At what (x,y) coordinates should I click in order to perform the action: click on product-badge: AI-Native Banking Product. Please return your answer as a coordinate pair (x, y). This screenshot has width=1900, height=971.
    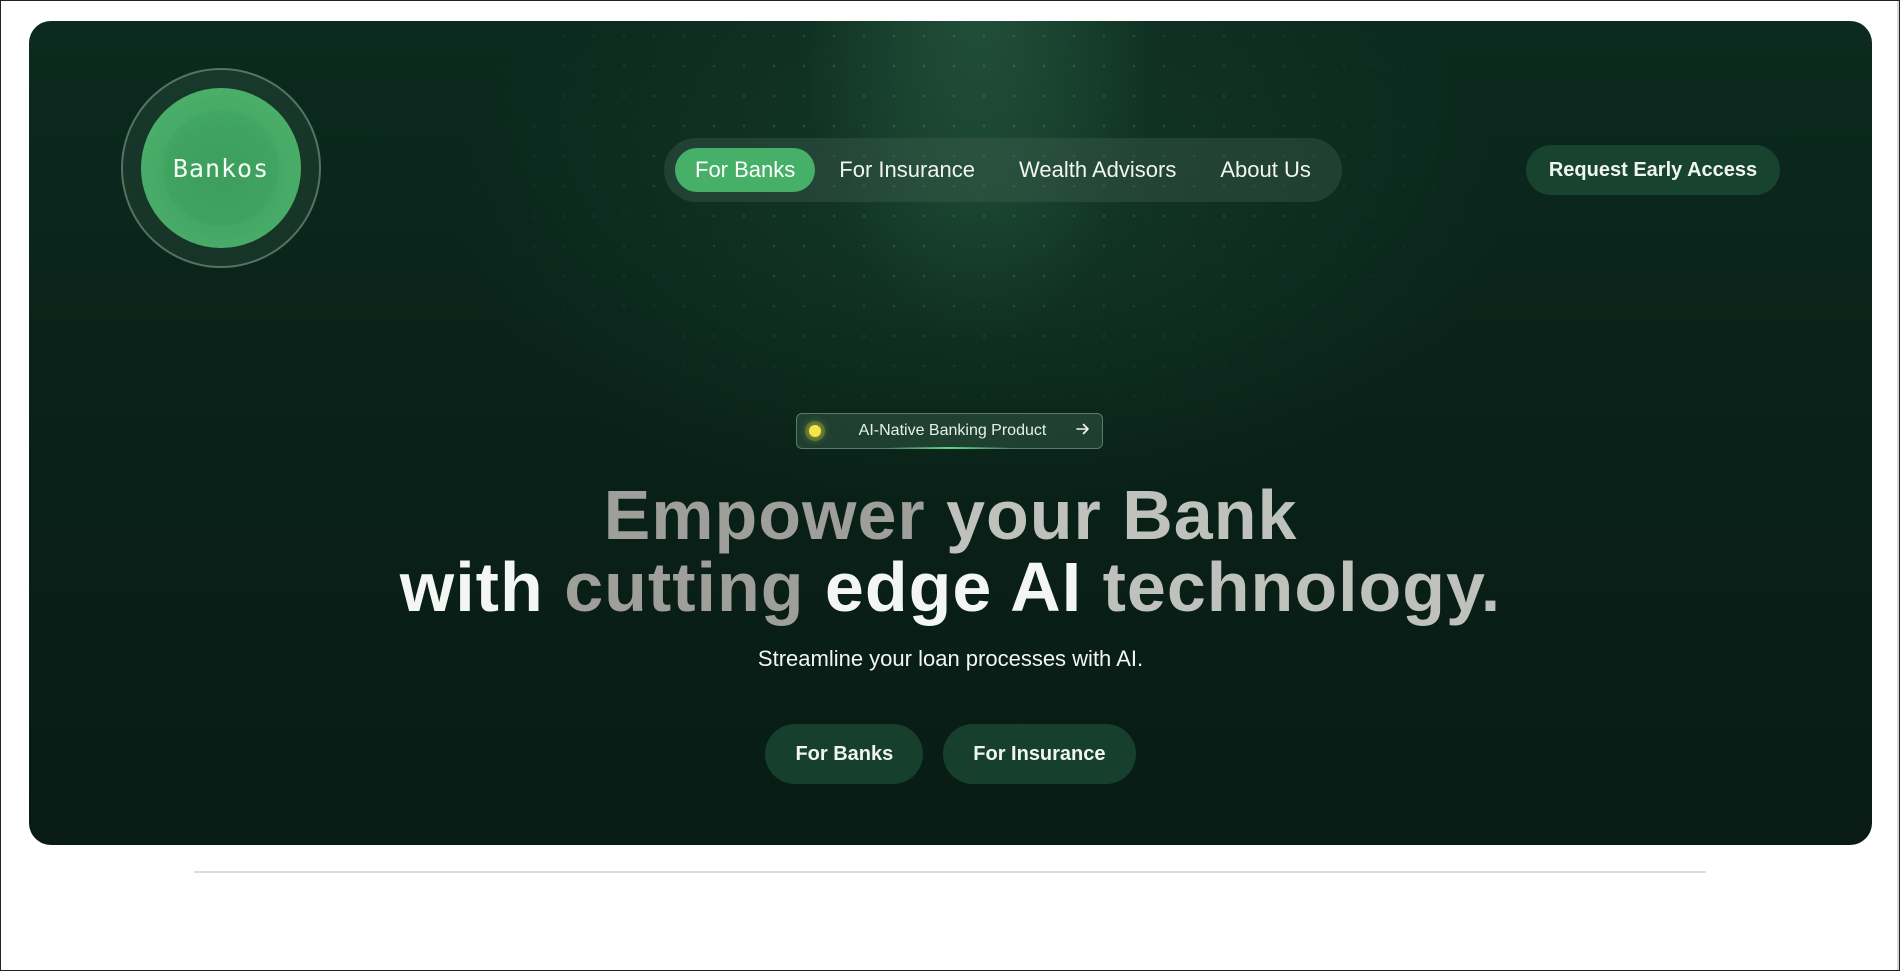
    Looking at the image, I should click on (949, 431).